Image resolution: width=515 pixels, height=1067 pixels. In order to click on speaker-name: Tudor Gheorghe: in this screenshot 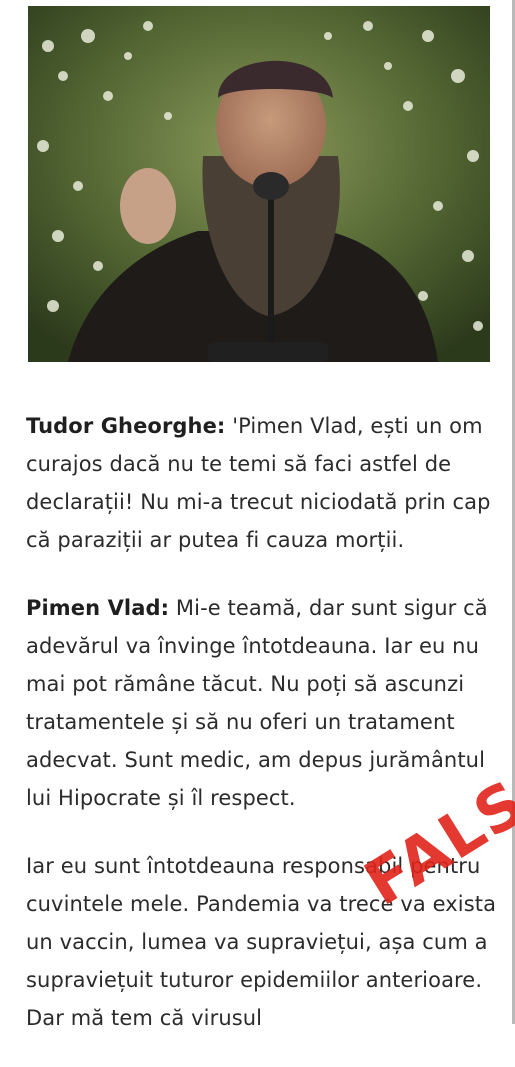, I will do `click(126, 426)`.